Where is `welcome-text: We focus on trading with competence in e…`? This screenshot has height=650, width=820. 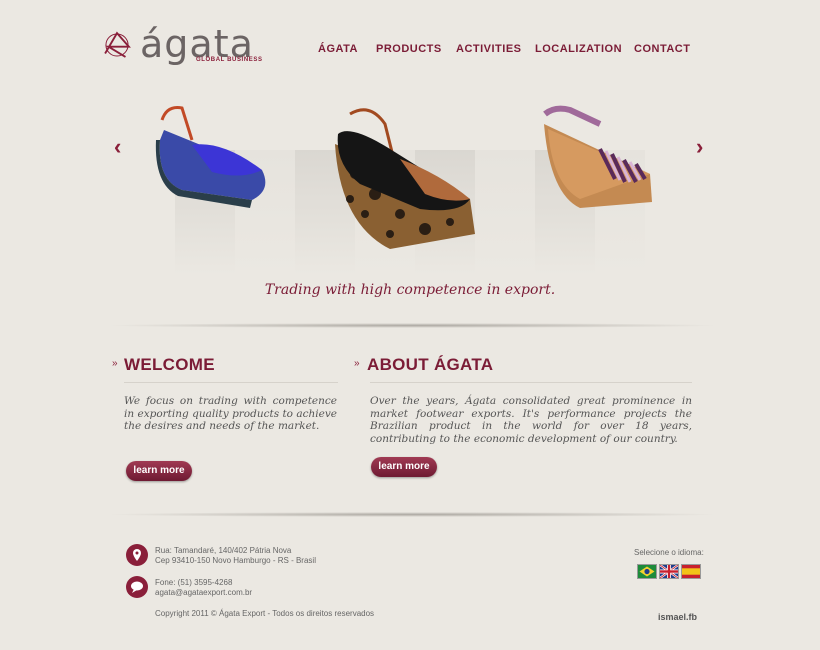 welcome-text: We focus on trading with competence in e… is located at coordinates (230, 413).